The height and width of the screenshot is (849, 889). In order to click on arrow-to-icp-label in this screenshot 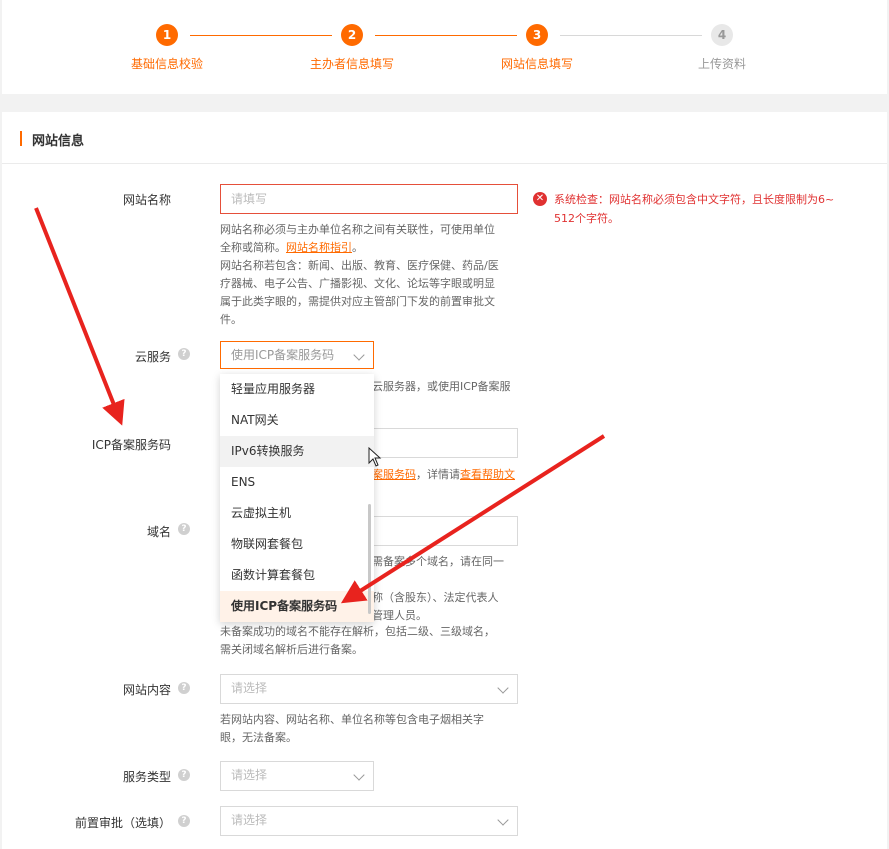, I will do `click(79, 316)`.